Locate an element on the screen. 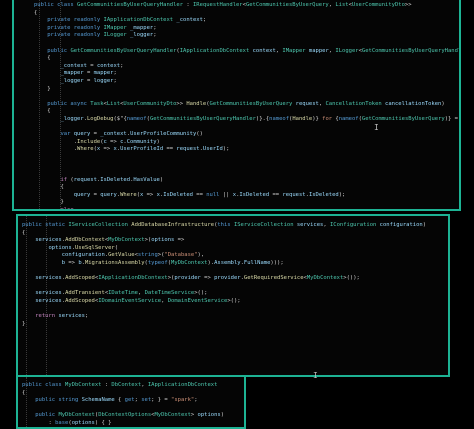 The image size is (474, 429). code-token: Handle is located at coordinates (196, 103).